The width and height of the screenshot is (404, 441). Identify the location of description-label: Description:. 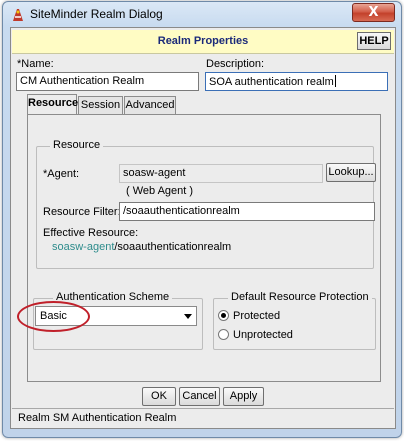
(235, 64).